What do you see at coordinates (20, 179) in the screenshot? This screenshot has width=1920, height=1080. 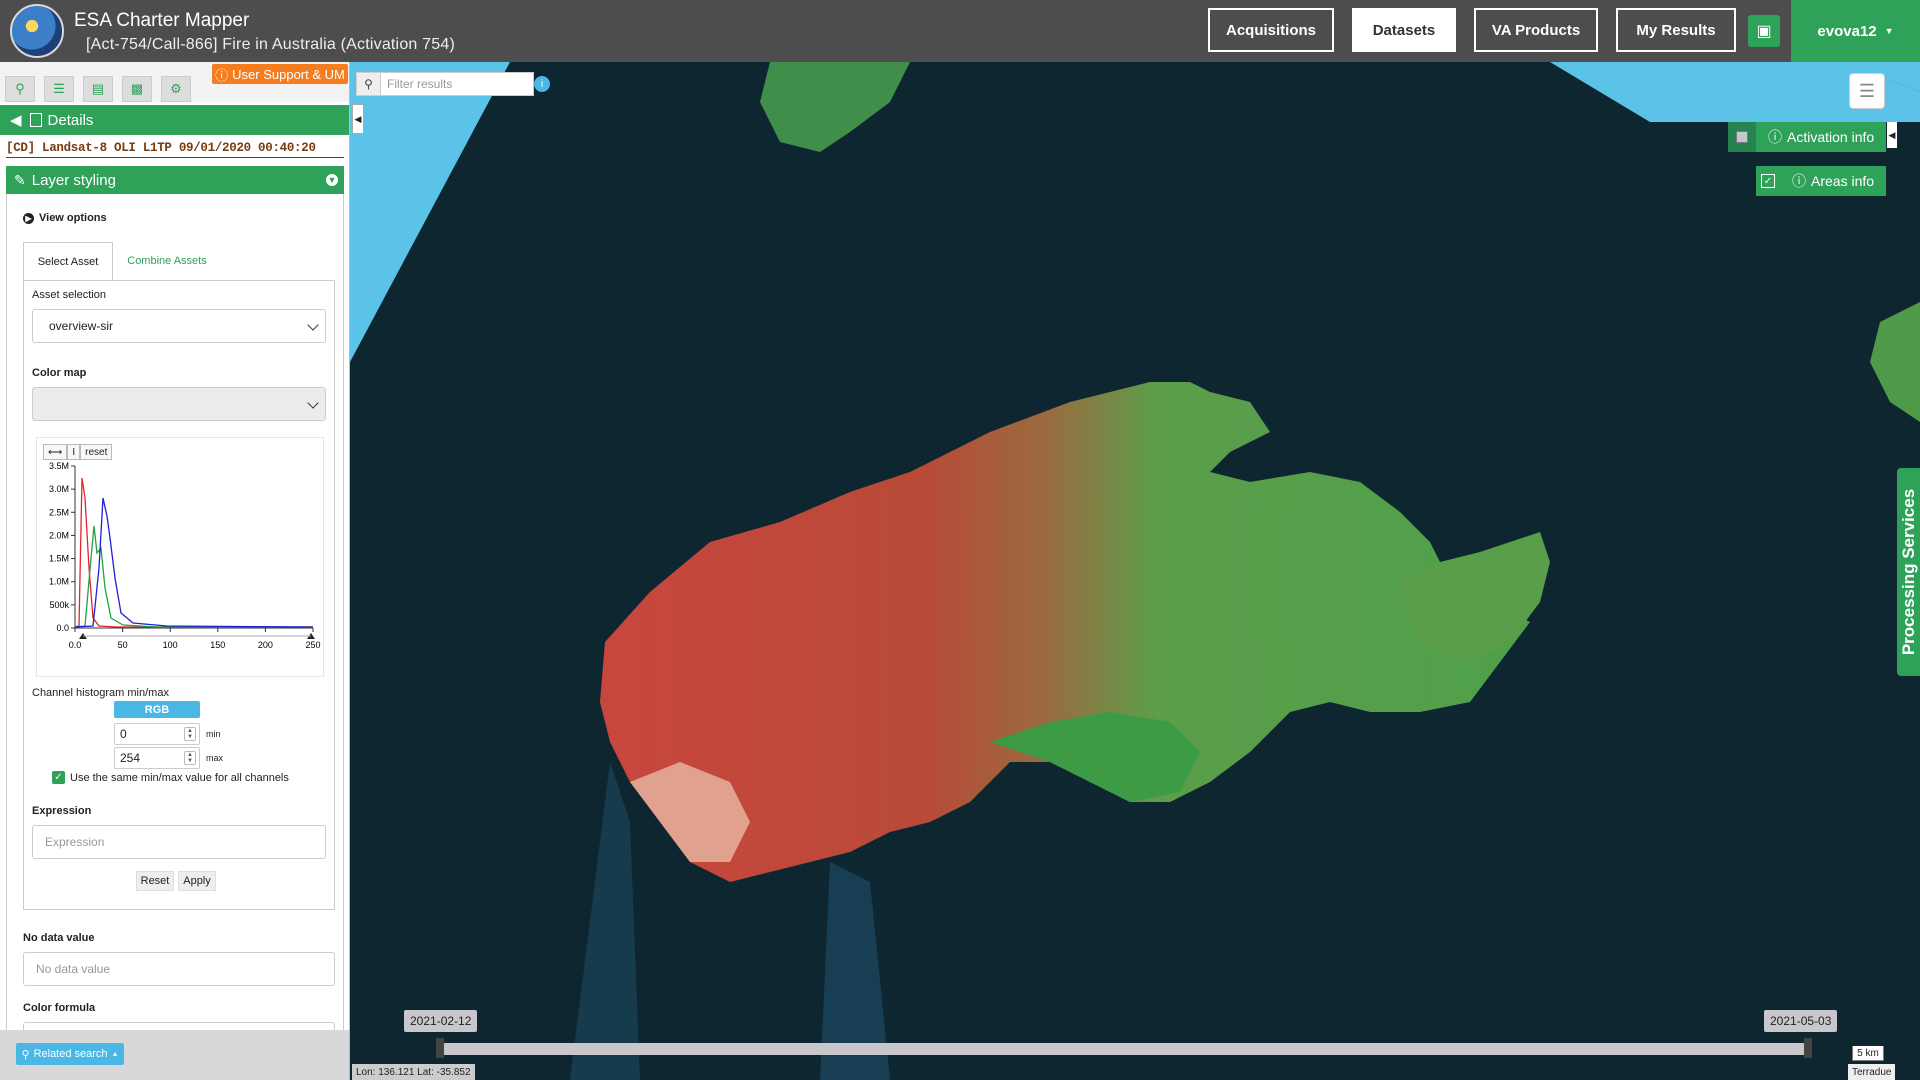 I see `brush-icon: ✎` at bounding box center [20, 179].